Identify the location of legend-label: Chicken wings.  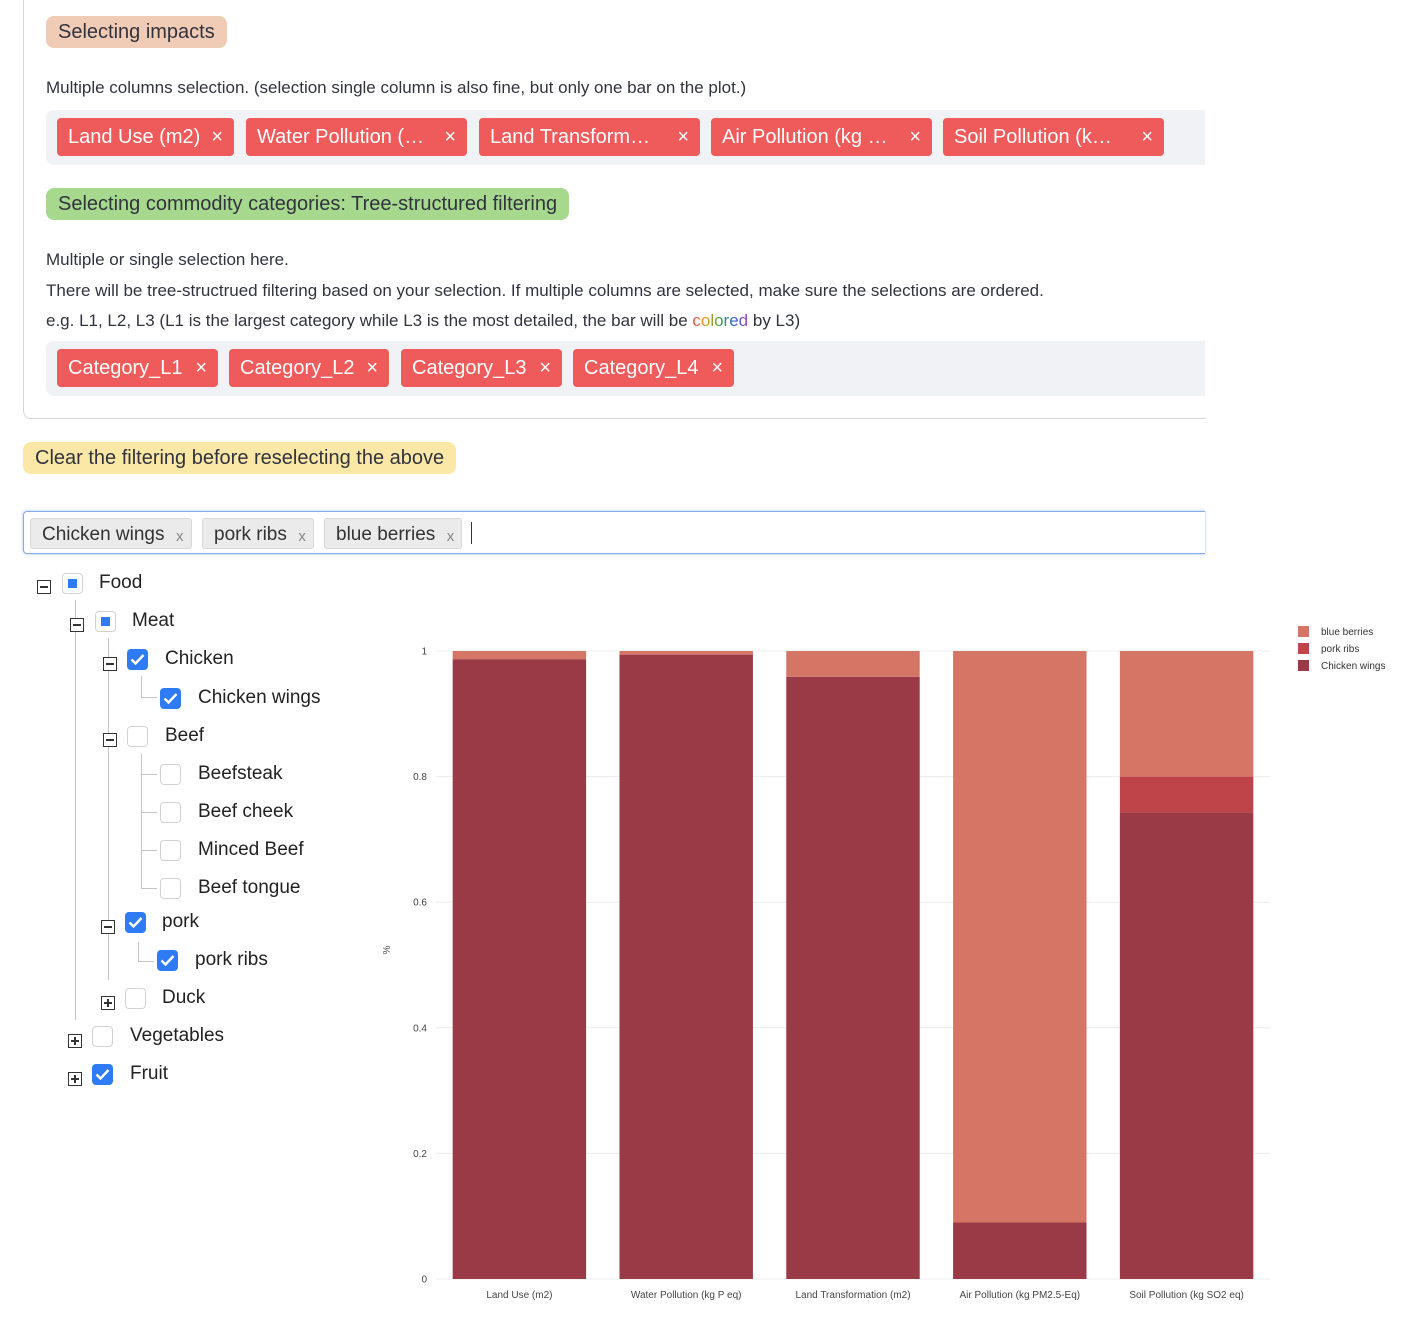
(1353, 666).